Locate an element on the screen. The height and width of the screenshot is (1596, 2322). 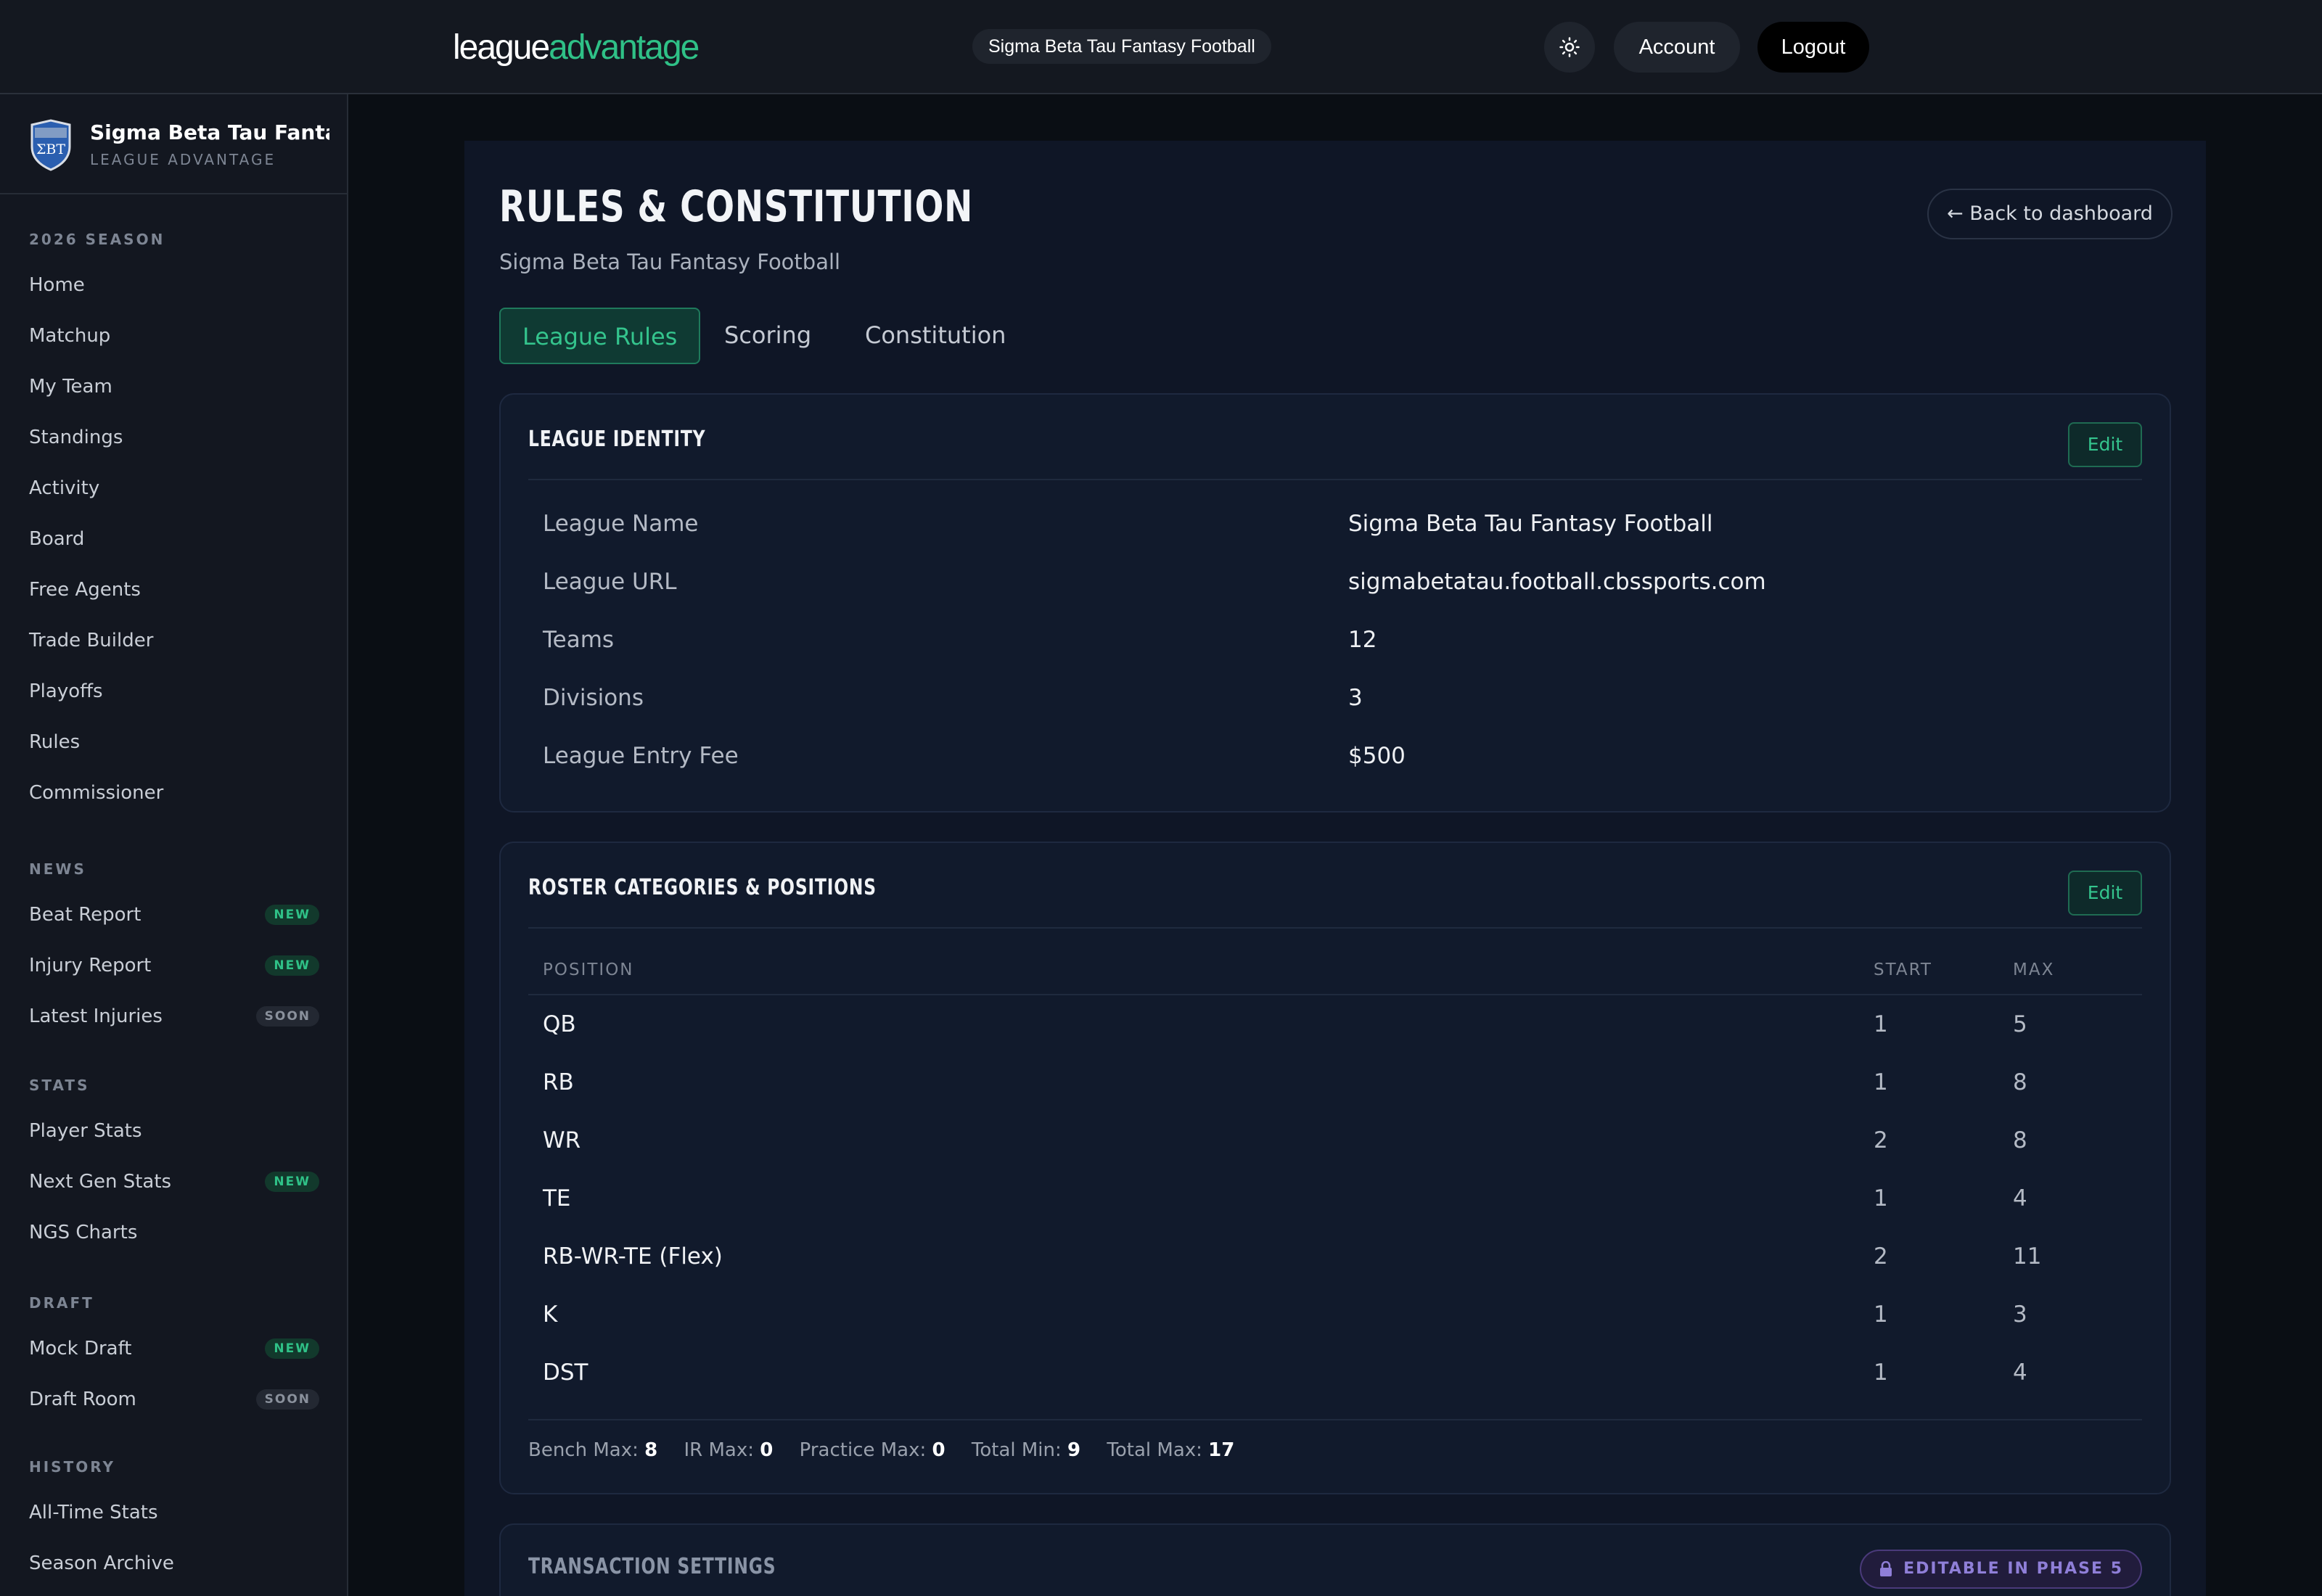
tab-constitution: Constitution is located at coordinates (935, 336).